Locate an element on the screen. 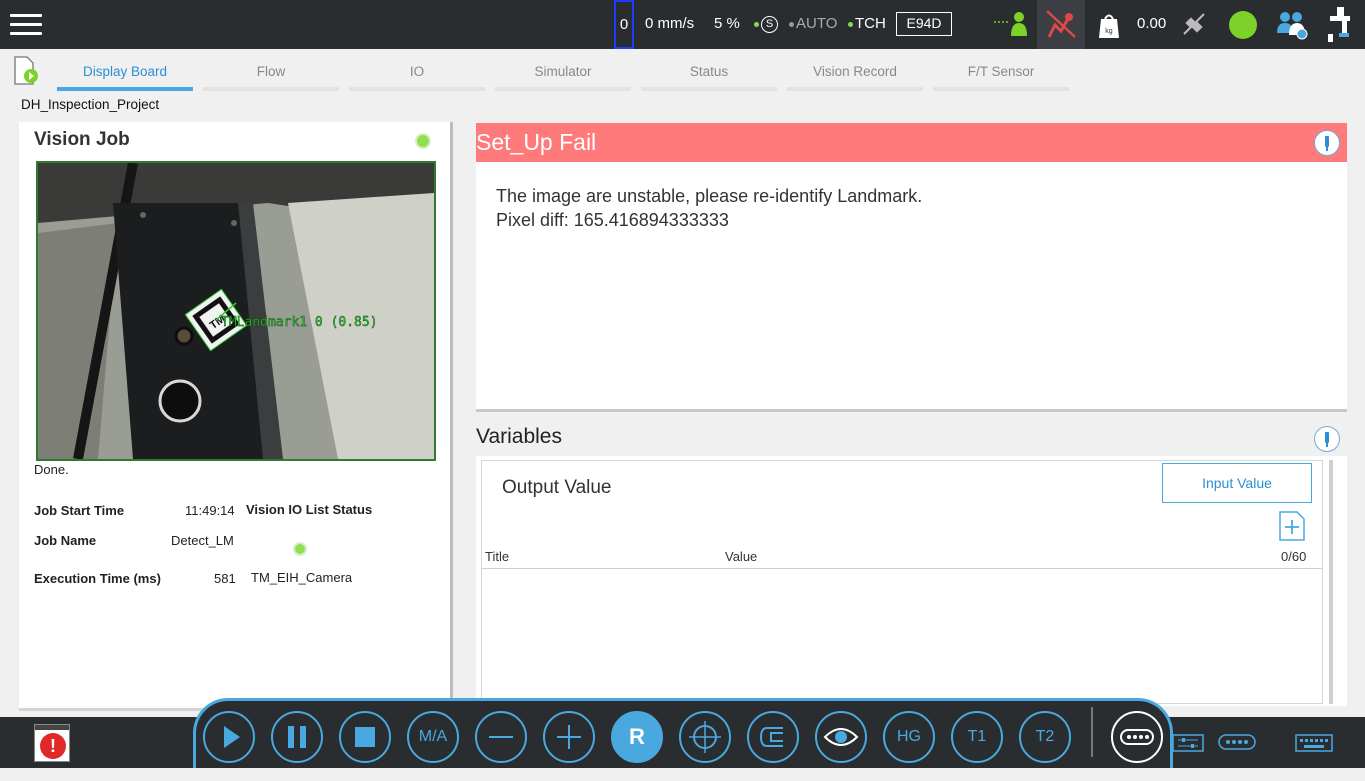 The image size is (1365, 781). users-icon is located at coordinates (1292, 25).